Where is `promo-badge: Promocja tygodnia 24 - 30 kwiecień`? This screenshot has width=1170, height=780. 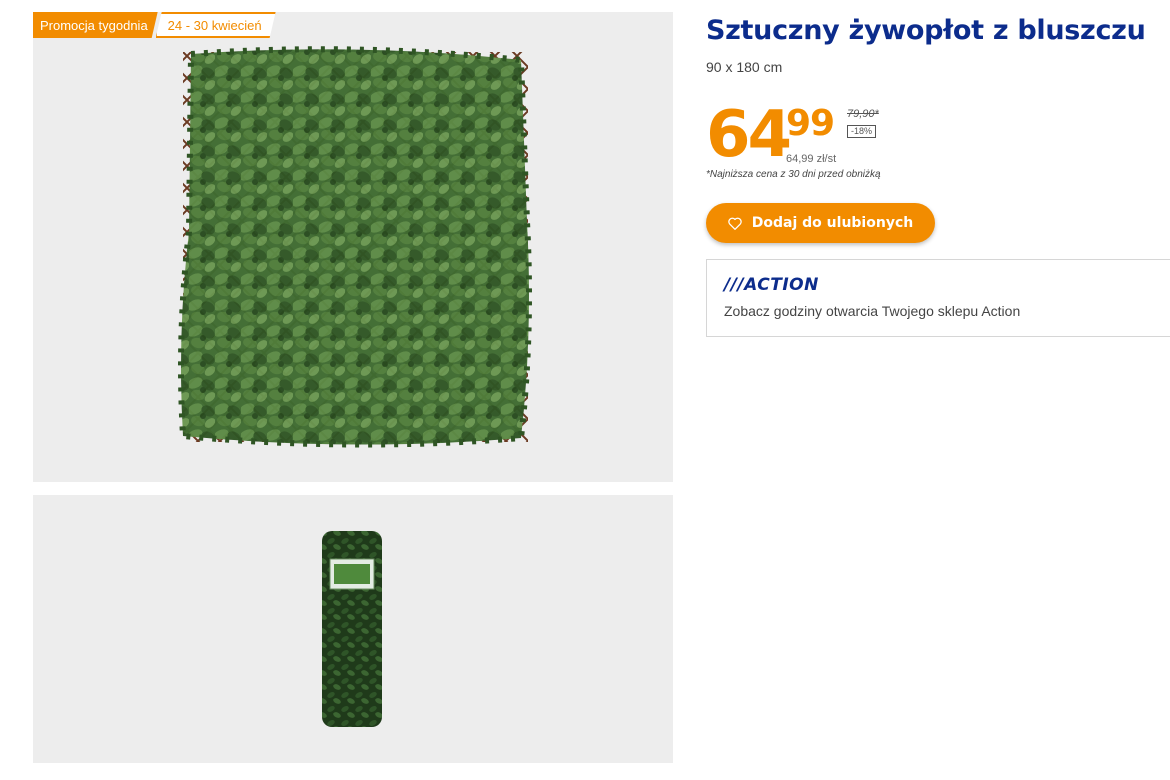 promo-badge: Promocja tygodnia 24 - 30 kwiecień is located at coordinates (154, 25).